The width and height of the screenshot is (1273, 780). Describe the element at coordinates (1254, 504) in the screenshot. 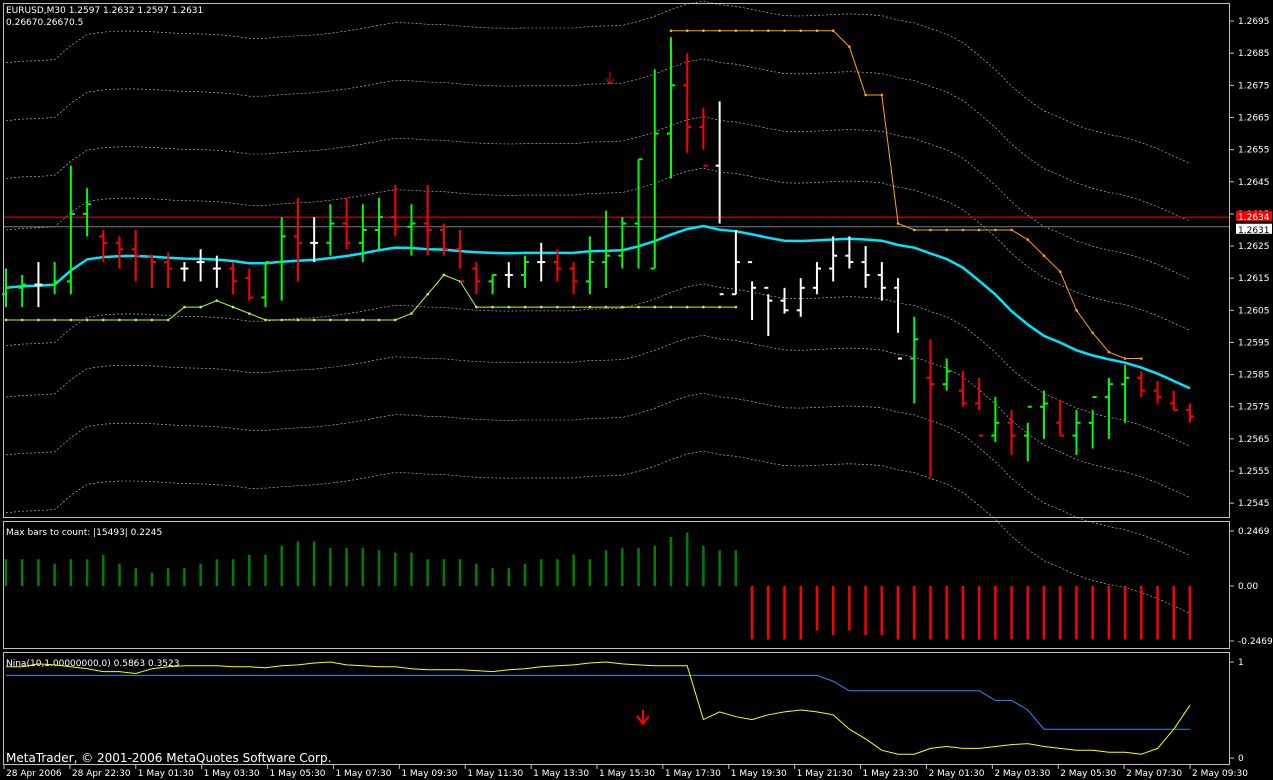

I see `price-tick-label: 1.2545` at that location.